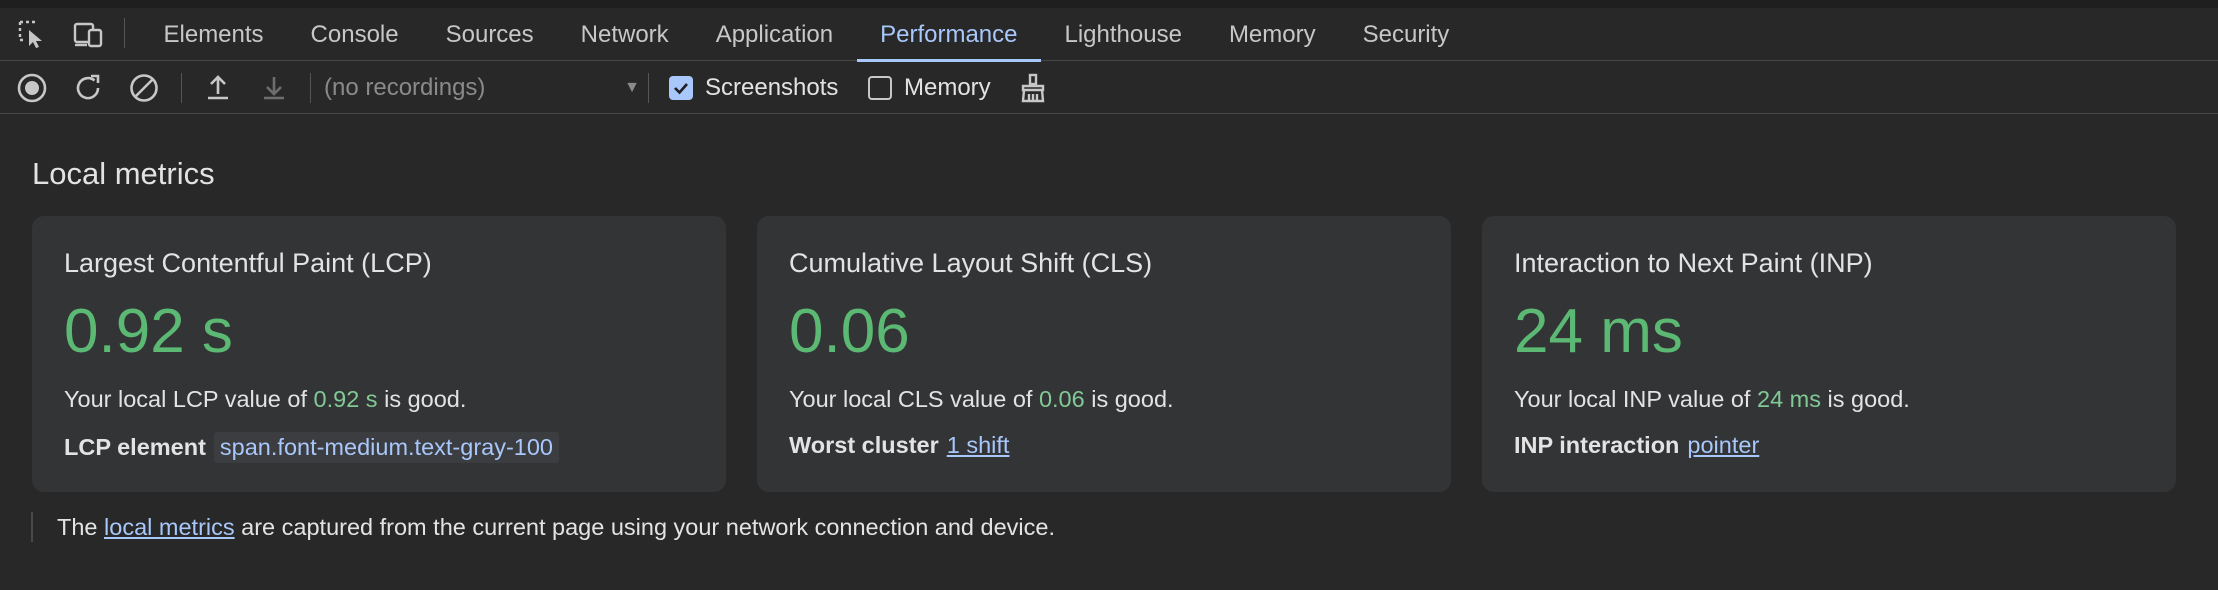 The image size is (2218, 590). What do you see at coordinates (135, 447) in the screenshot?
I see `lcp-element-label: LCP element` at bounding box center [135, 447].